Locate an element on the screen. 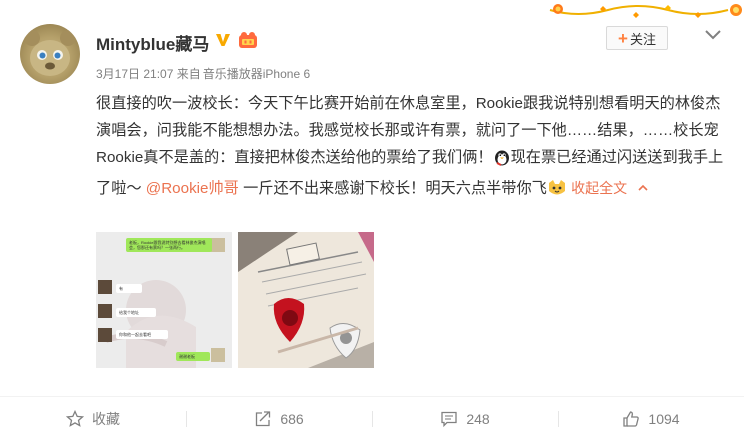 The height and width of the screenshot is (441, 744). like-button: 1094 is located at coordinates (651, 419).